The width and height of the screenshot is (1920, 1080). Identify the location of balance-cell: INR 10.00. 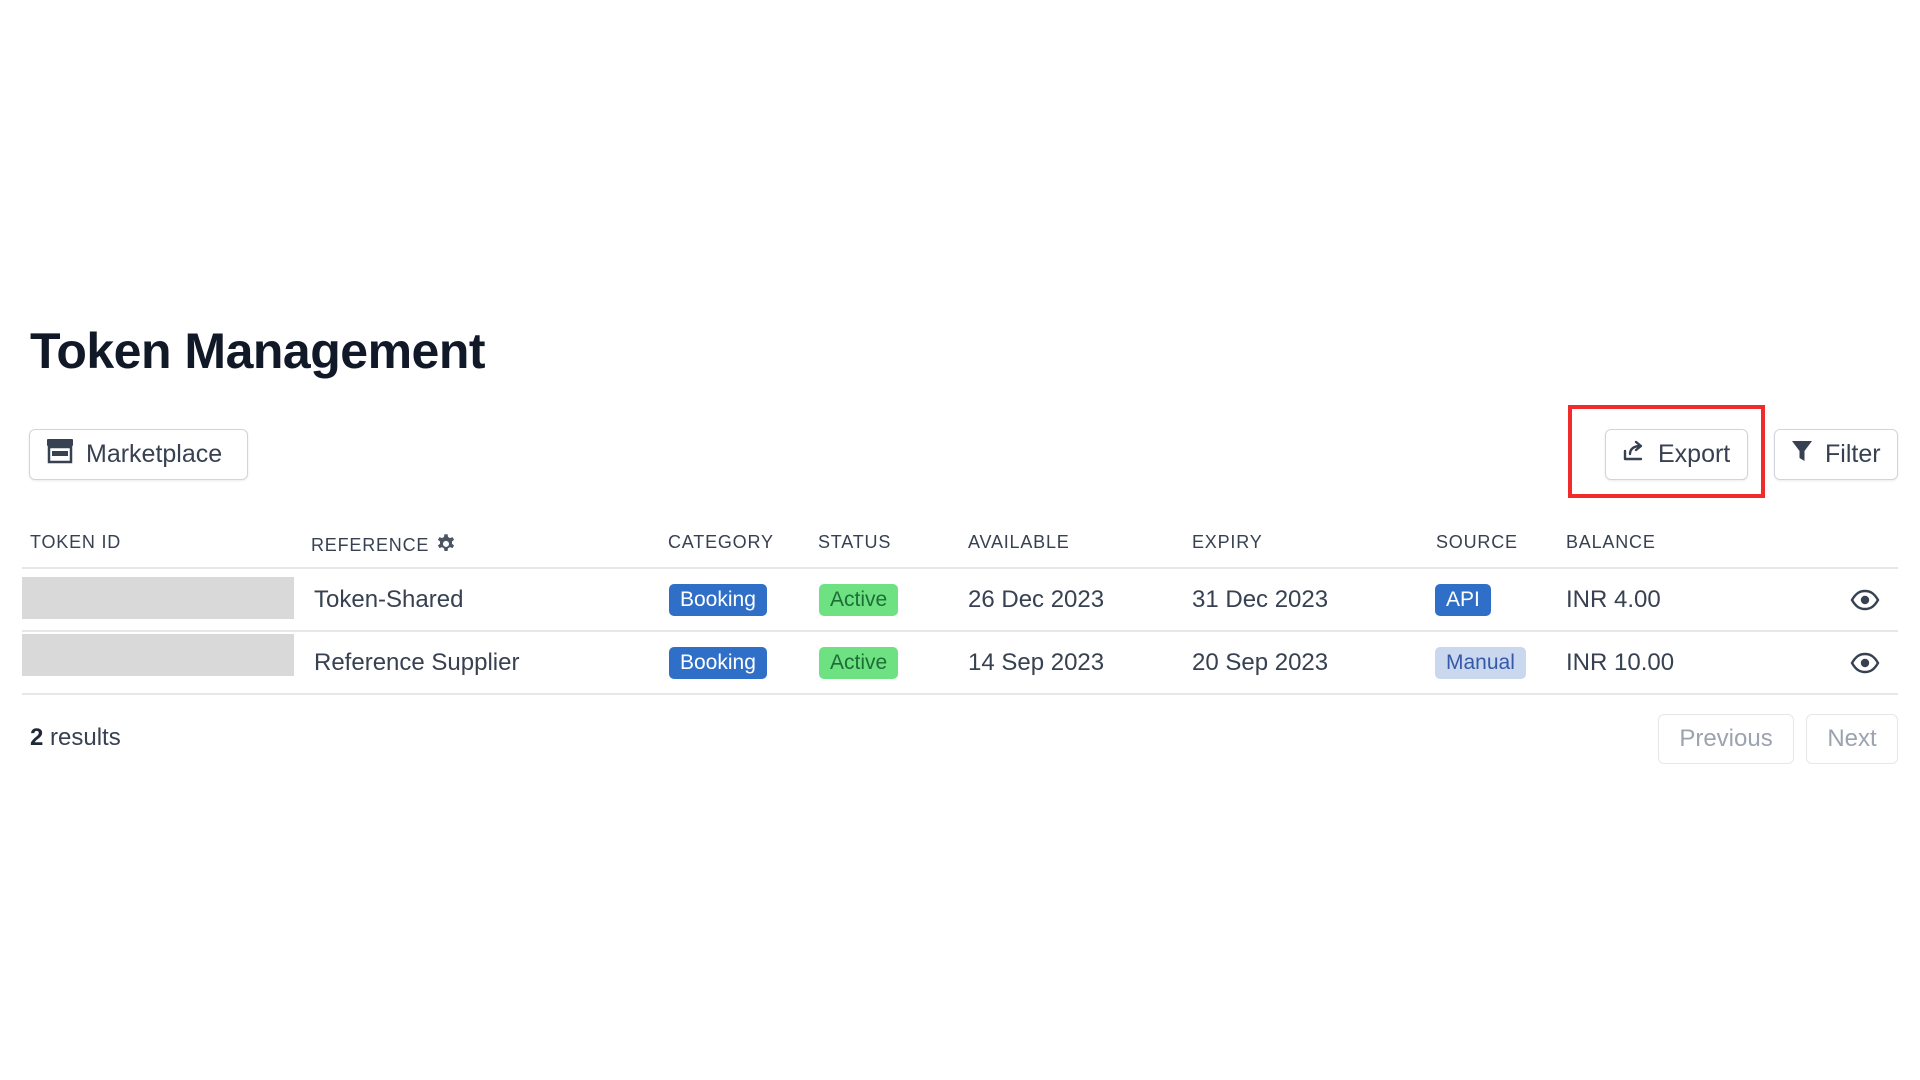
(1620, 662).